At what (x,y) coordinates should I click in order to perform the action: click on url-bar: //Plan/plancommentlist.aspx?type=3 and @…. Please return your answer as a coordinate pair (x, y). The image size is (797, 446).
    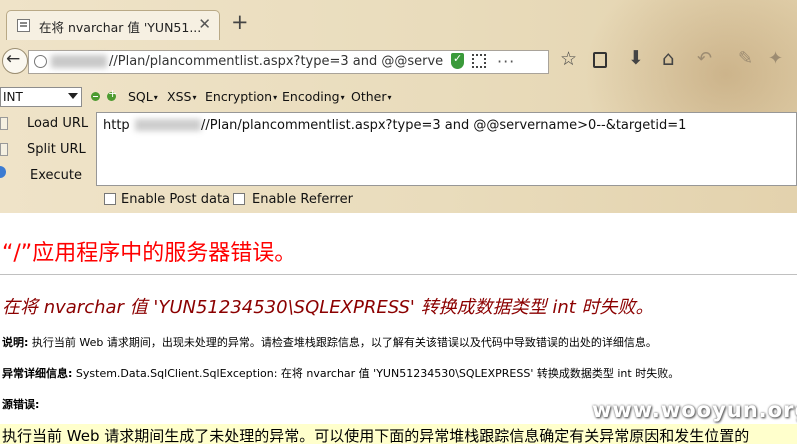
    Looking at the image, I should click on (288, 62).